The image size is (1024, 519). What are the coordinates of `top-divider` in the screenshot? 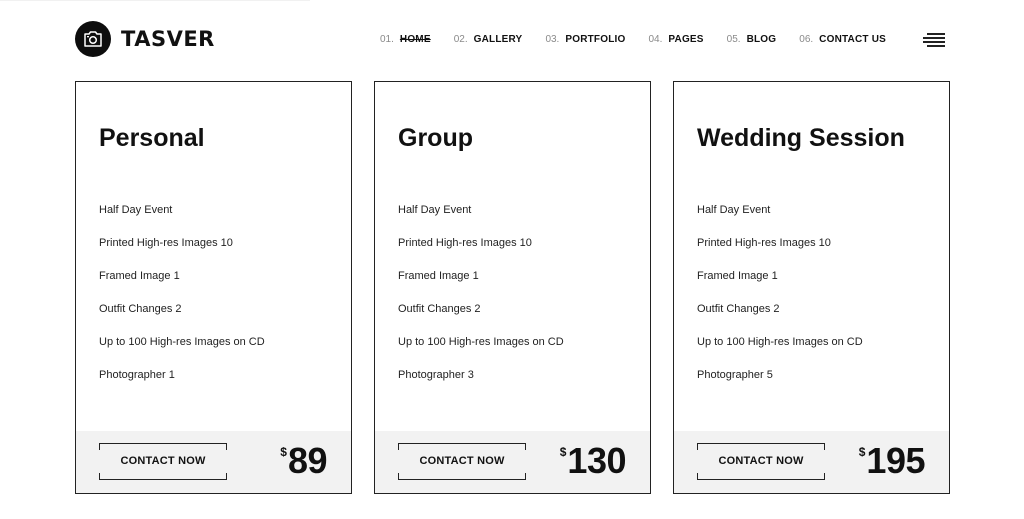 It's located at (155, 0).